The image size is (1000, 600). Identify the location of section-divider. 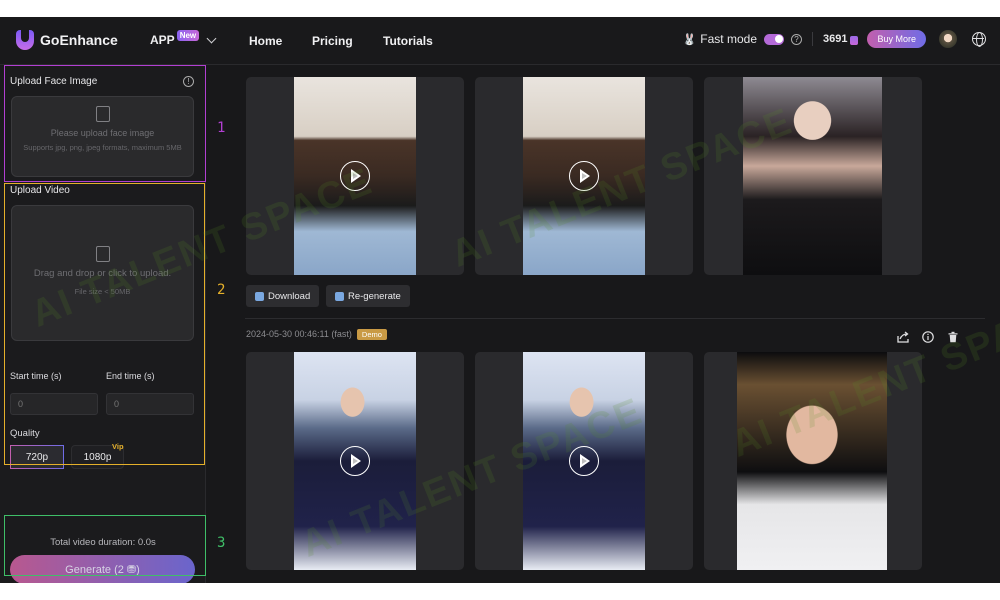
(615, 318).